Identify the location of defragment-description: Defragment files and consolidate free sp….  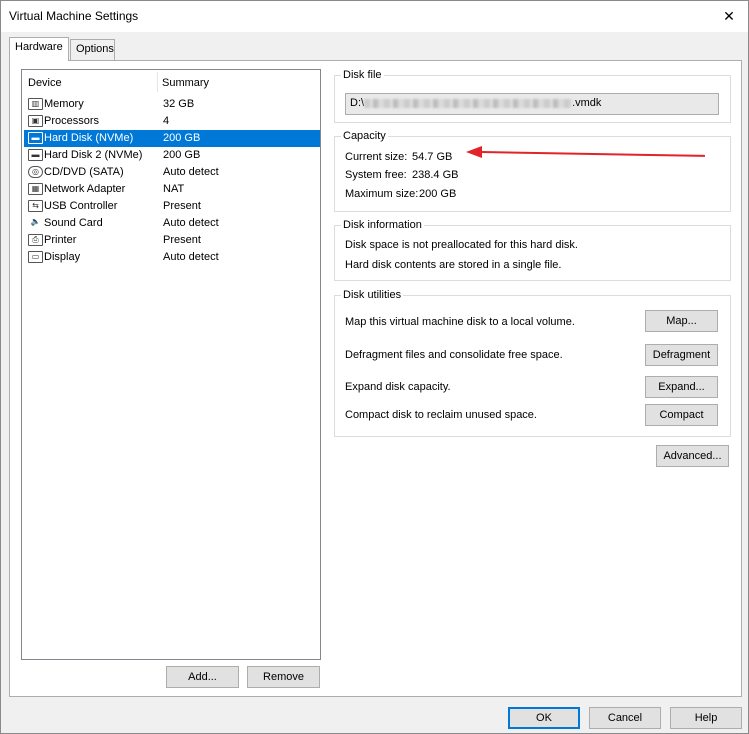
(454, 355).